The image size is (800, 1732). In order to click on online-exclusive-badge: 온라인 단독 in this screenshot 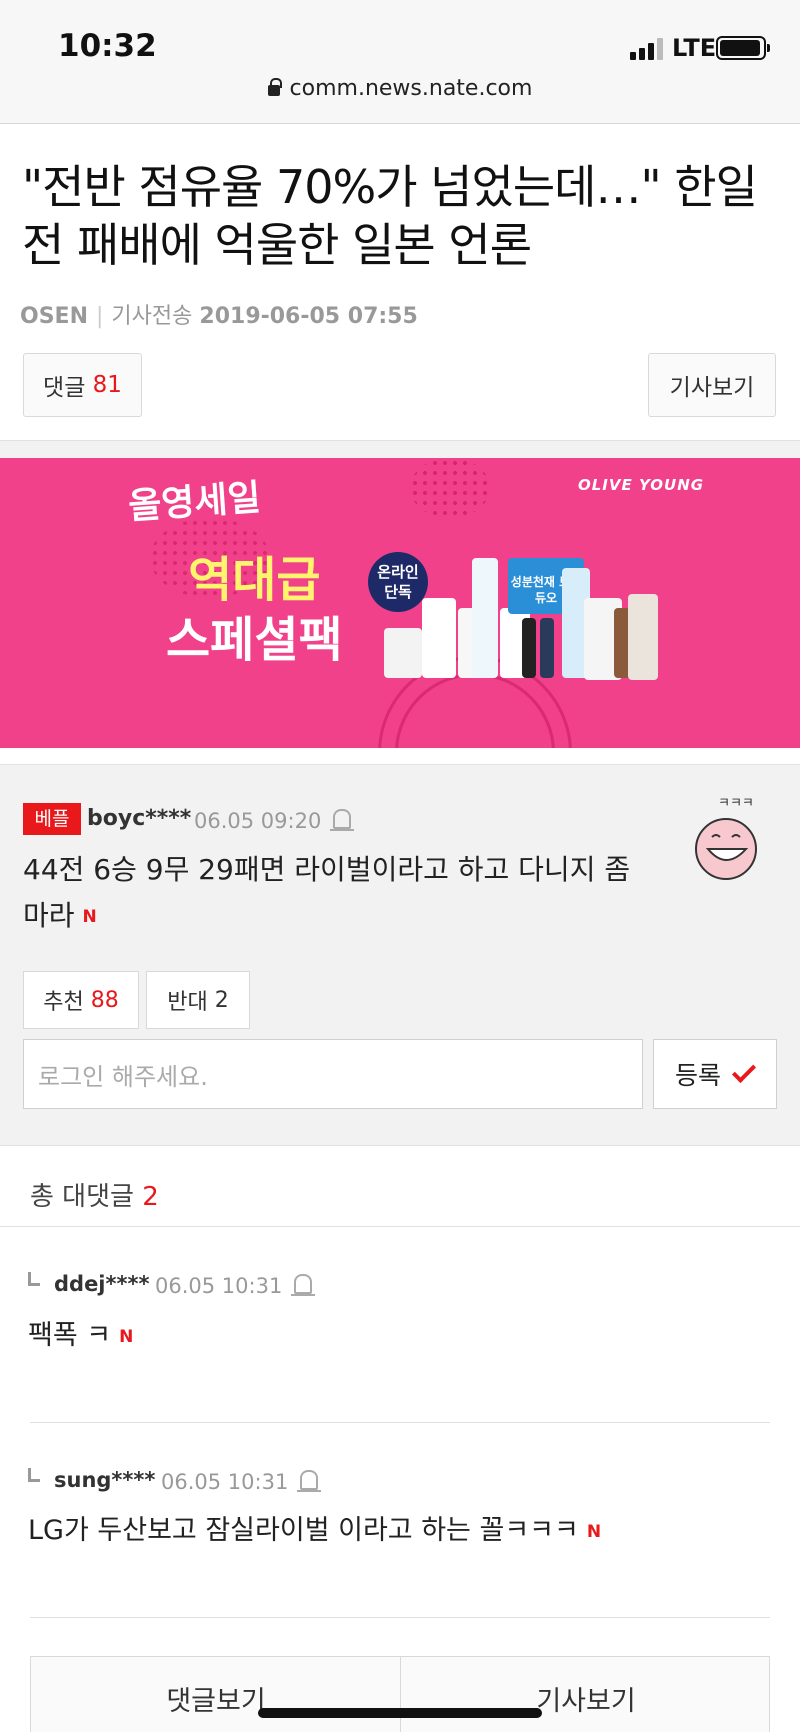, I will do `click(398, 582)`.